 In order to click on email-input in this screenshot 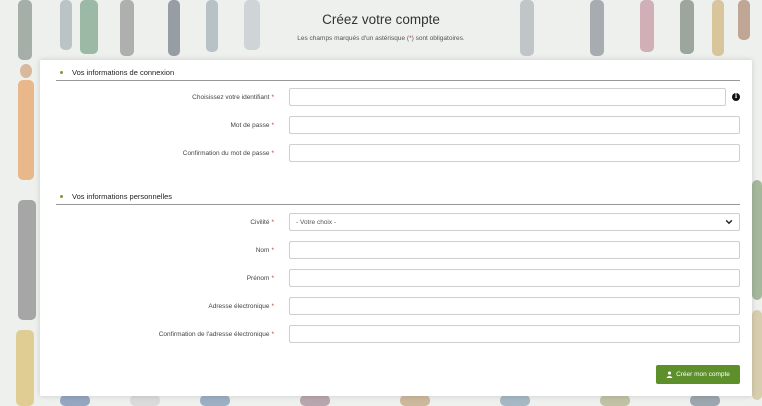, I will do `click(514, 306)`.